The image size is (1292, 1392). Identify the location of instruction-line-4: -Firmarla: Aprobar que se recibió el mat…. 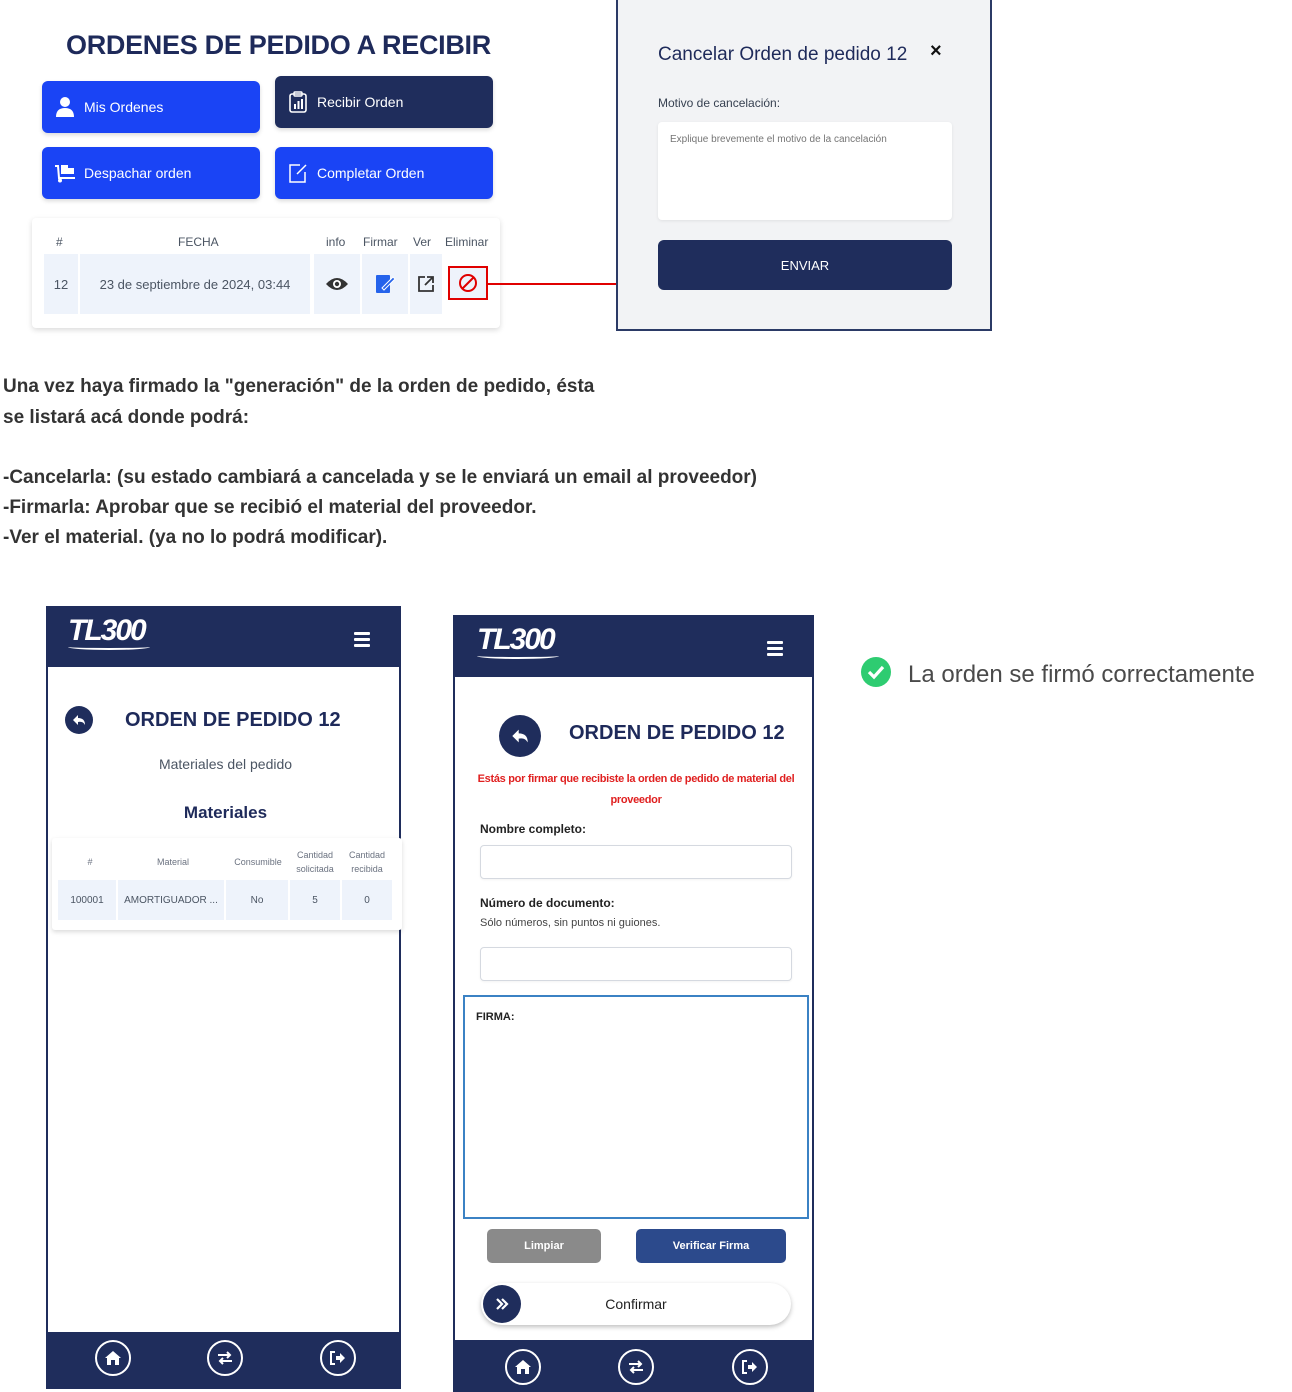
(270, 507).